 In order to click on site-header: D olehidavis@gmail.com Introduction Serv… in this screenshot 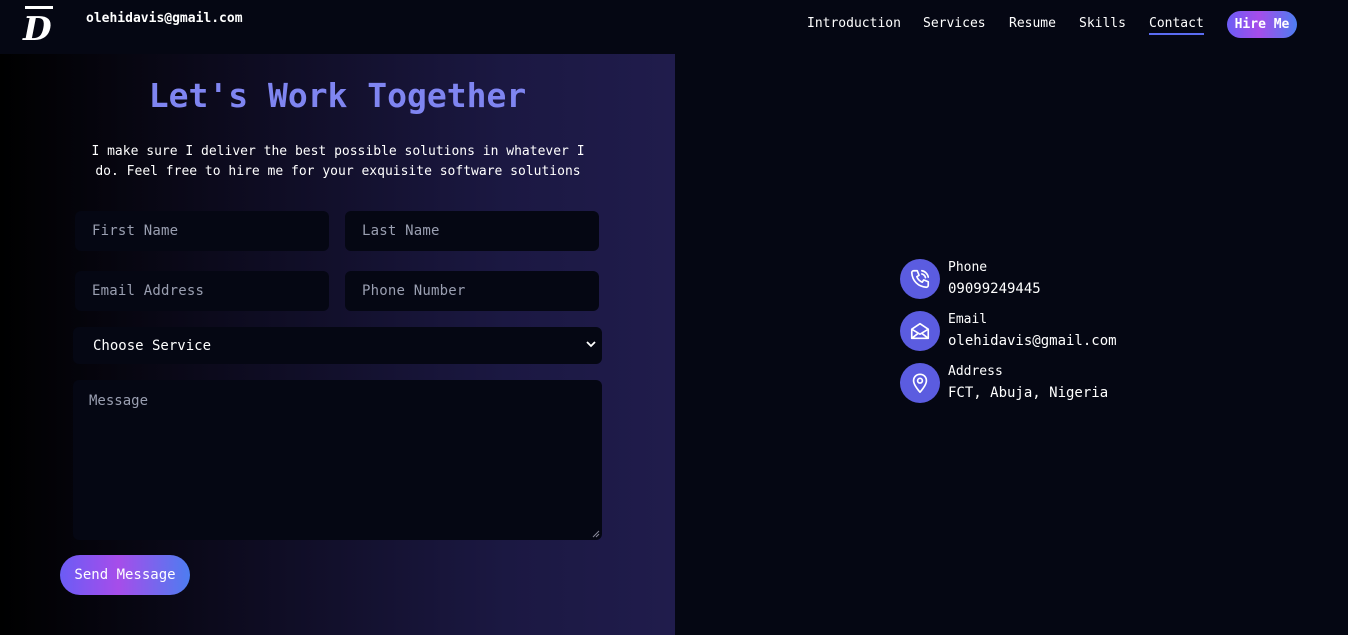, I will do `click(674, 27)`.